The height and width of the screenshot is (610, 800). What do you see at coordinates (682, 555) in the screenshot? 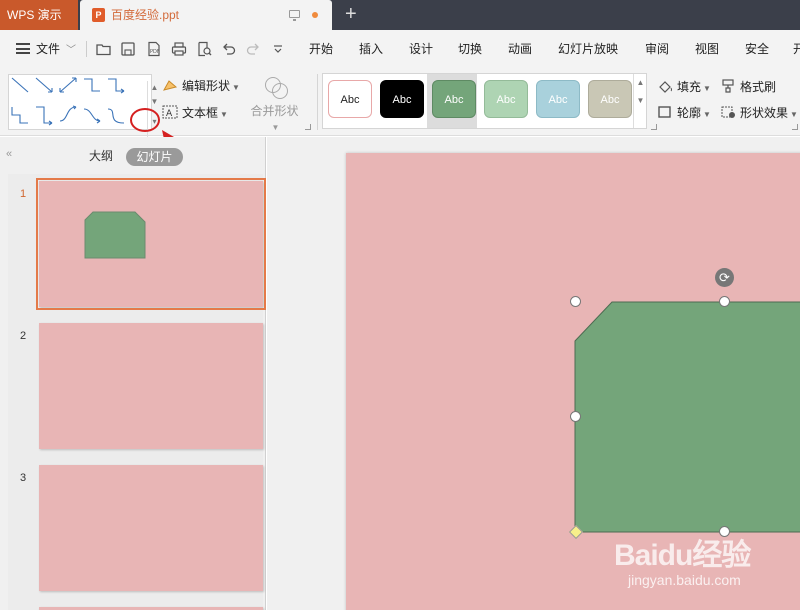
I see `watermark-brand: Baidu经验` at bounding box center [682, 555].